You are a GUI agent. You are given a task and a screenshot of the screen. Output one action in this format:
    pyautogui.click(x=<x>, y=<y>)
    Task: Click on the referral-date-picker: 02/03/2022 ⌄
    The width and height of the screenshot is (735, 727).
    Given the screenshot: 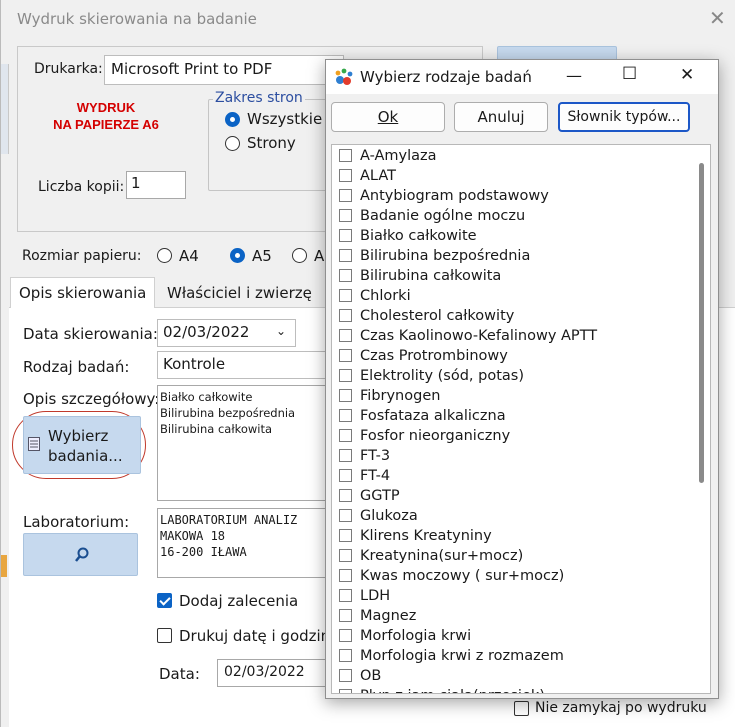 What is the action you would take?
    pyautogui.click(x=226, y=333)
    